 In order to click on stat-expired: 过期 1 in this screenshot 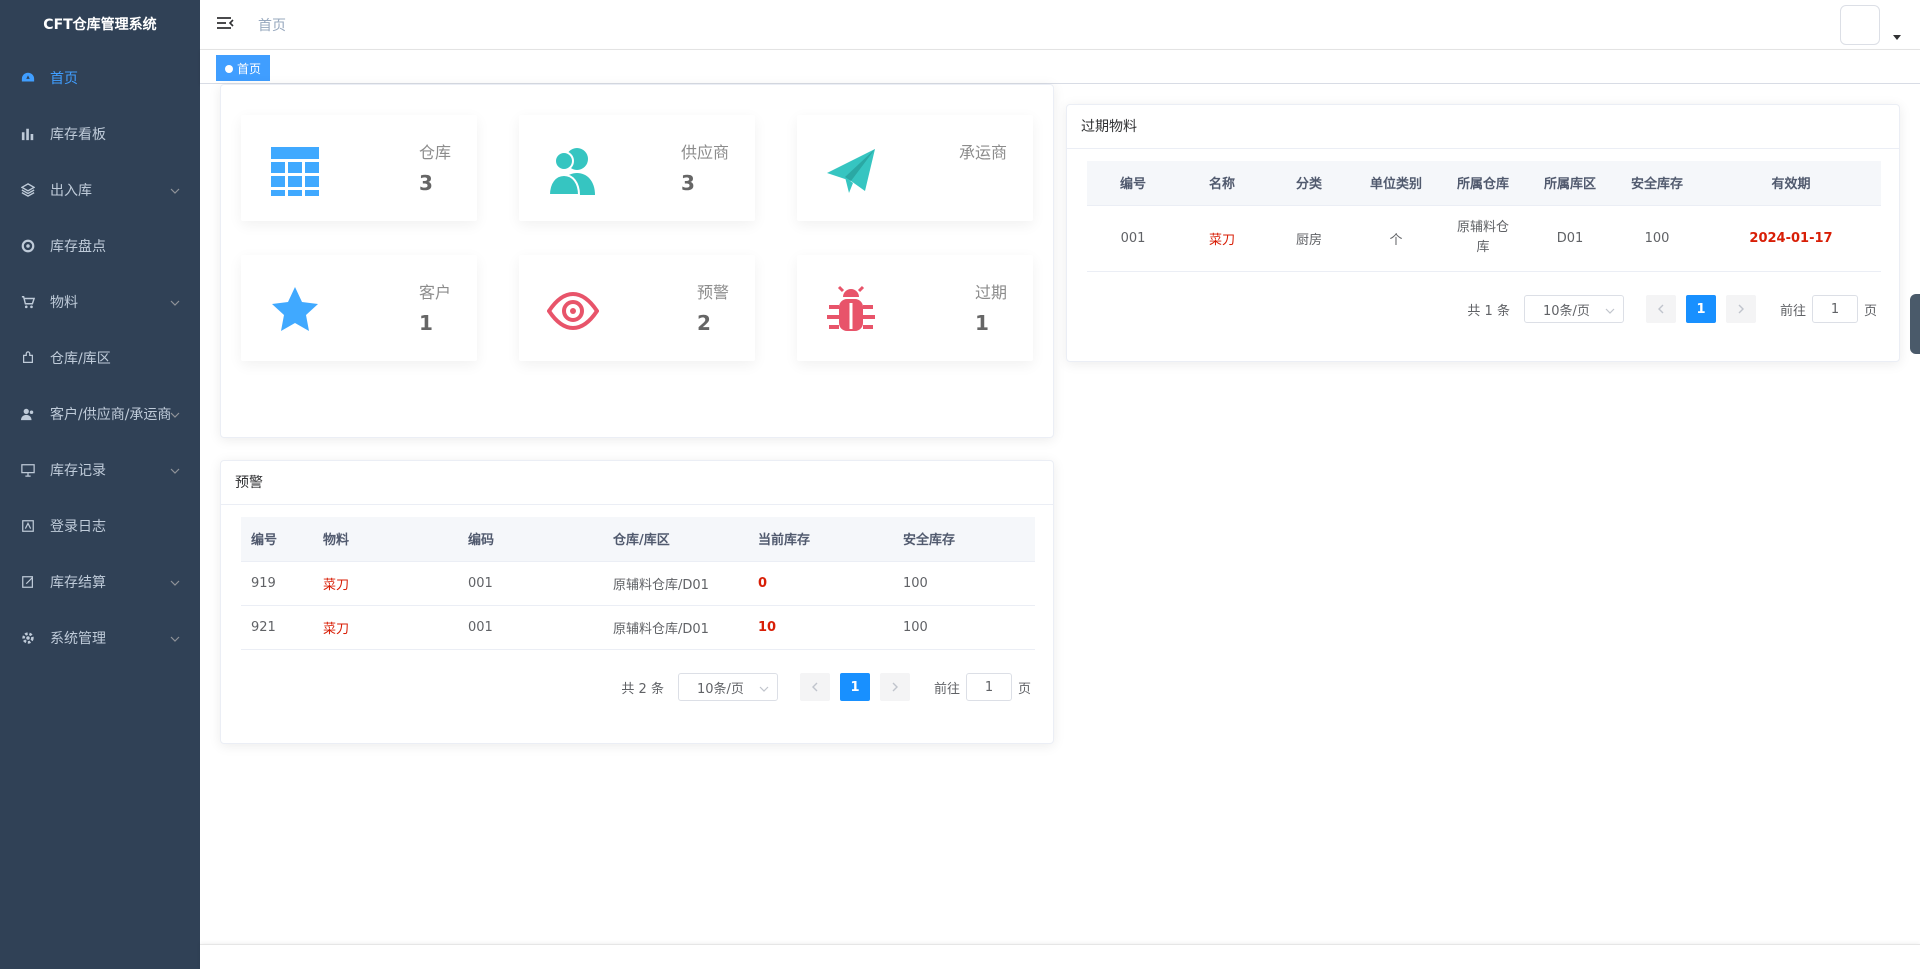, I will do `click(915, 308)`.